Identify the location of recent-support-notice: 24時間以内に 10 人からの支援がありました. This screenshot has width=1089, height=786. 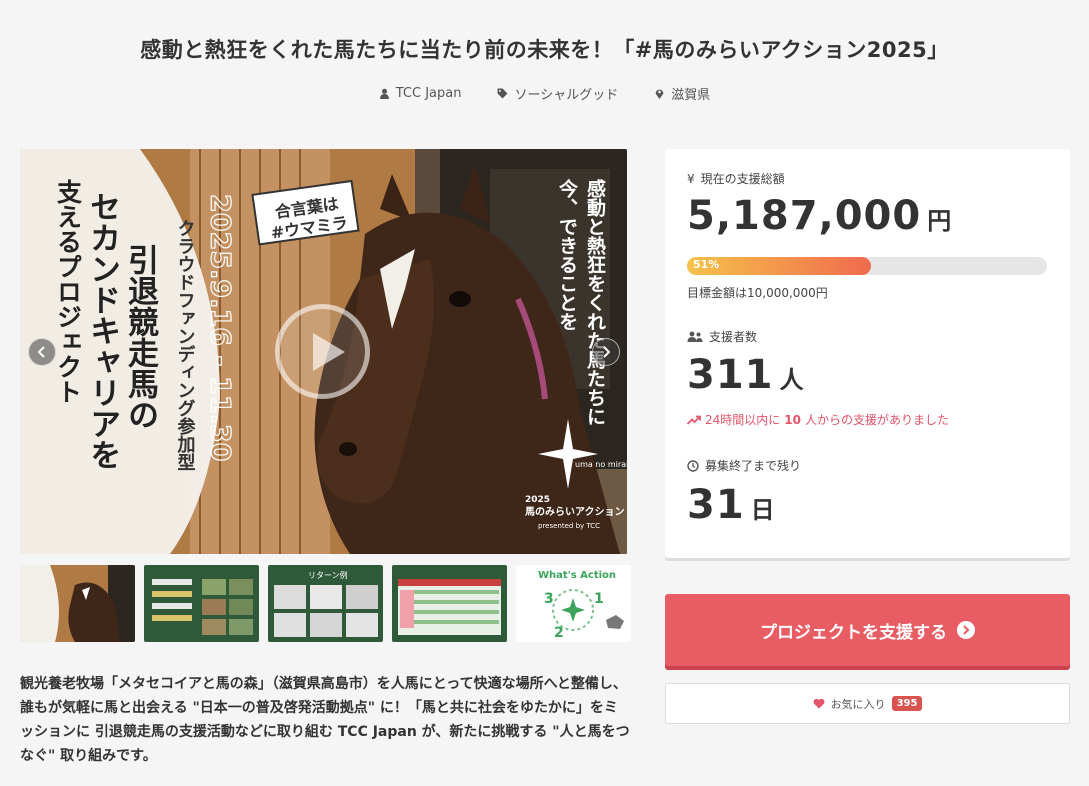
(818, 419).